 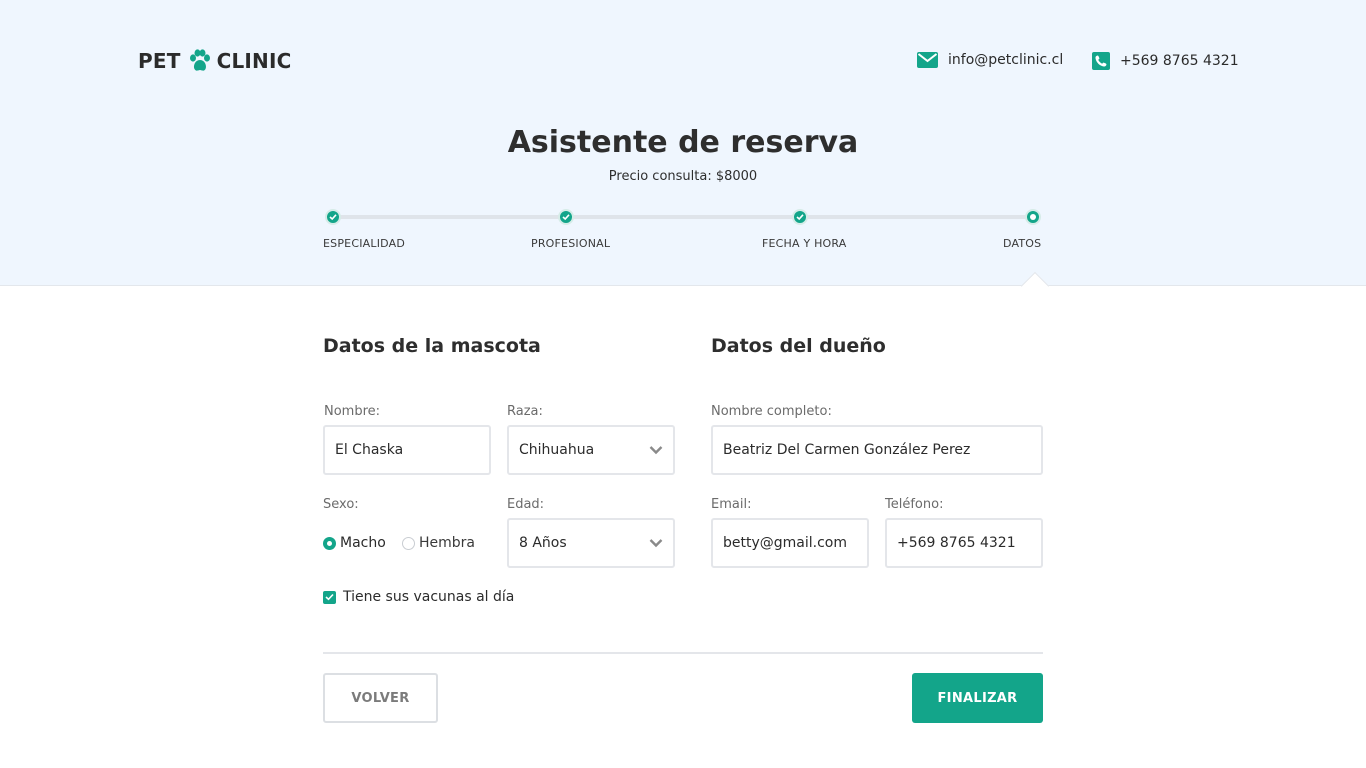 I want to click on owner-section-title: Datos del dueño, so click(x=798, y=346).